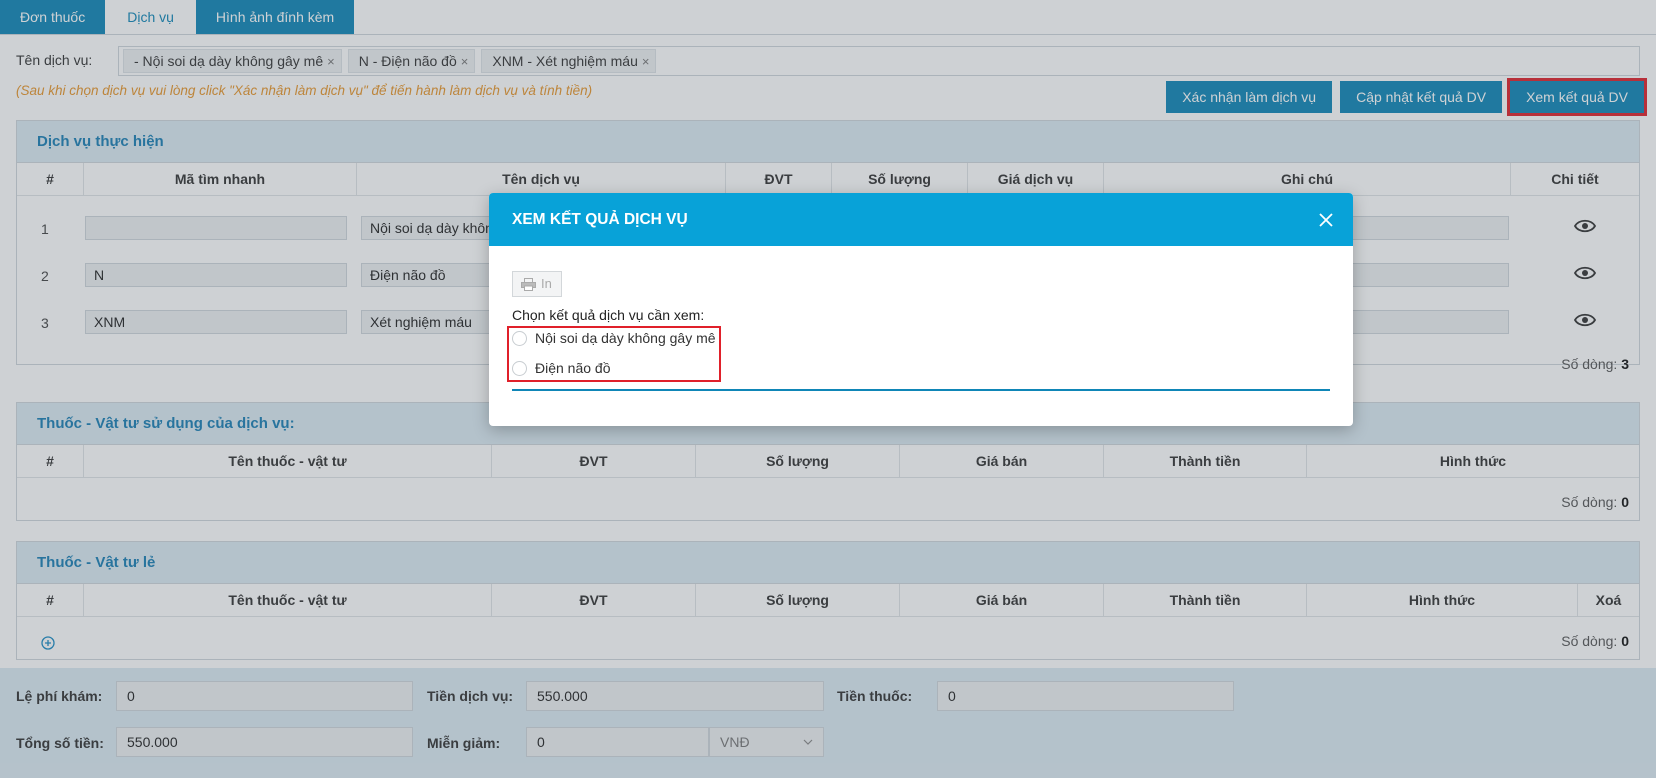 This screenshot has height=778, width=1656. What do you see at coordinates (608, 315) in the screenshot?
I see `choose-result-label: Chọn kết quả dịch vụ cần xem:` at bounding box center [608, 315].